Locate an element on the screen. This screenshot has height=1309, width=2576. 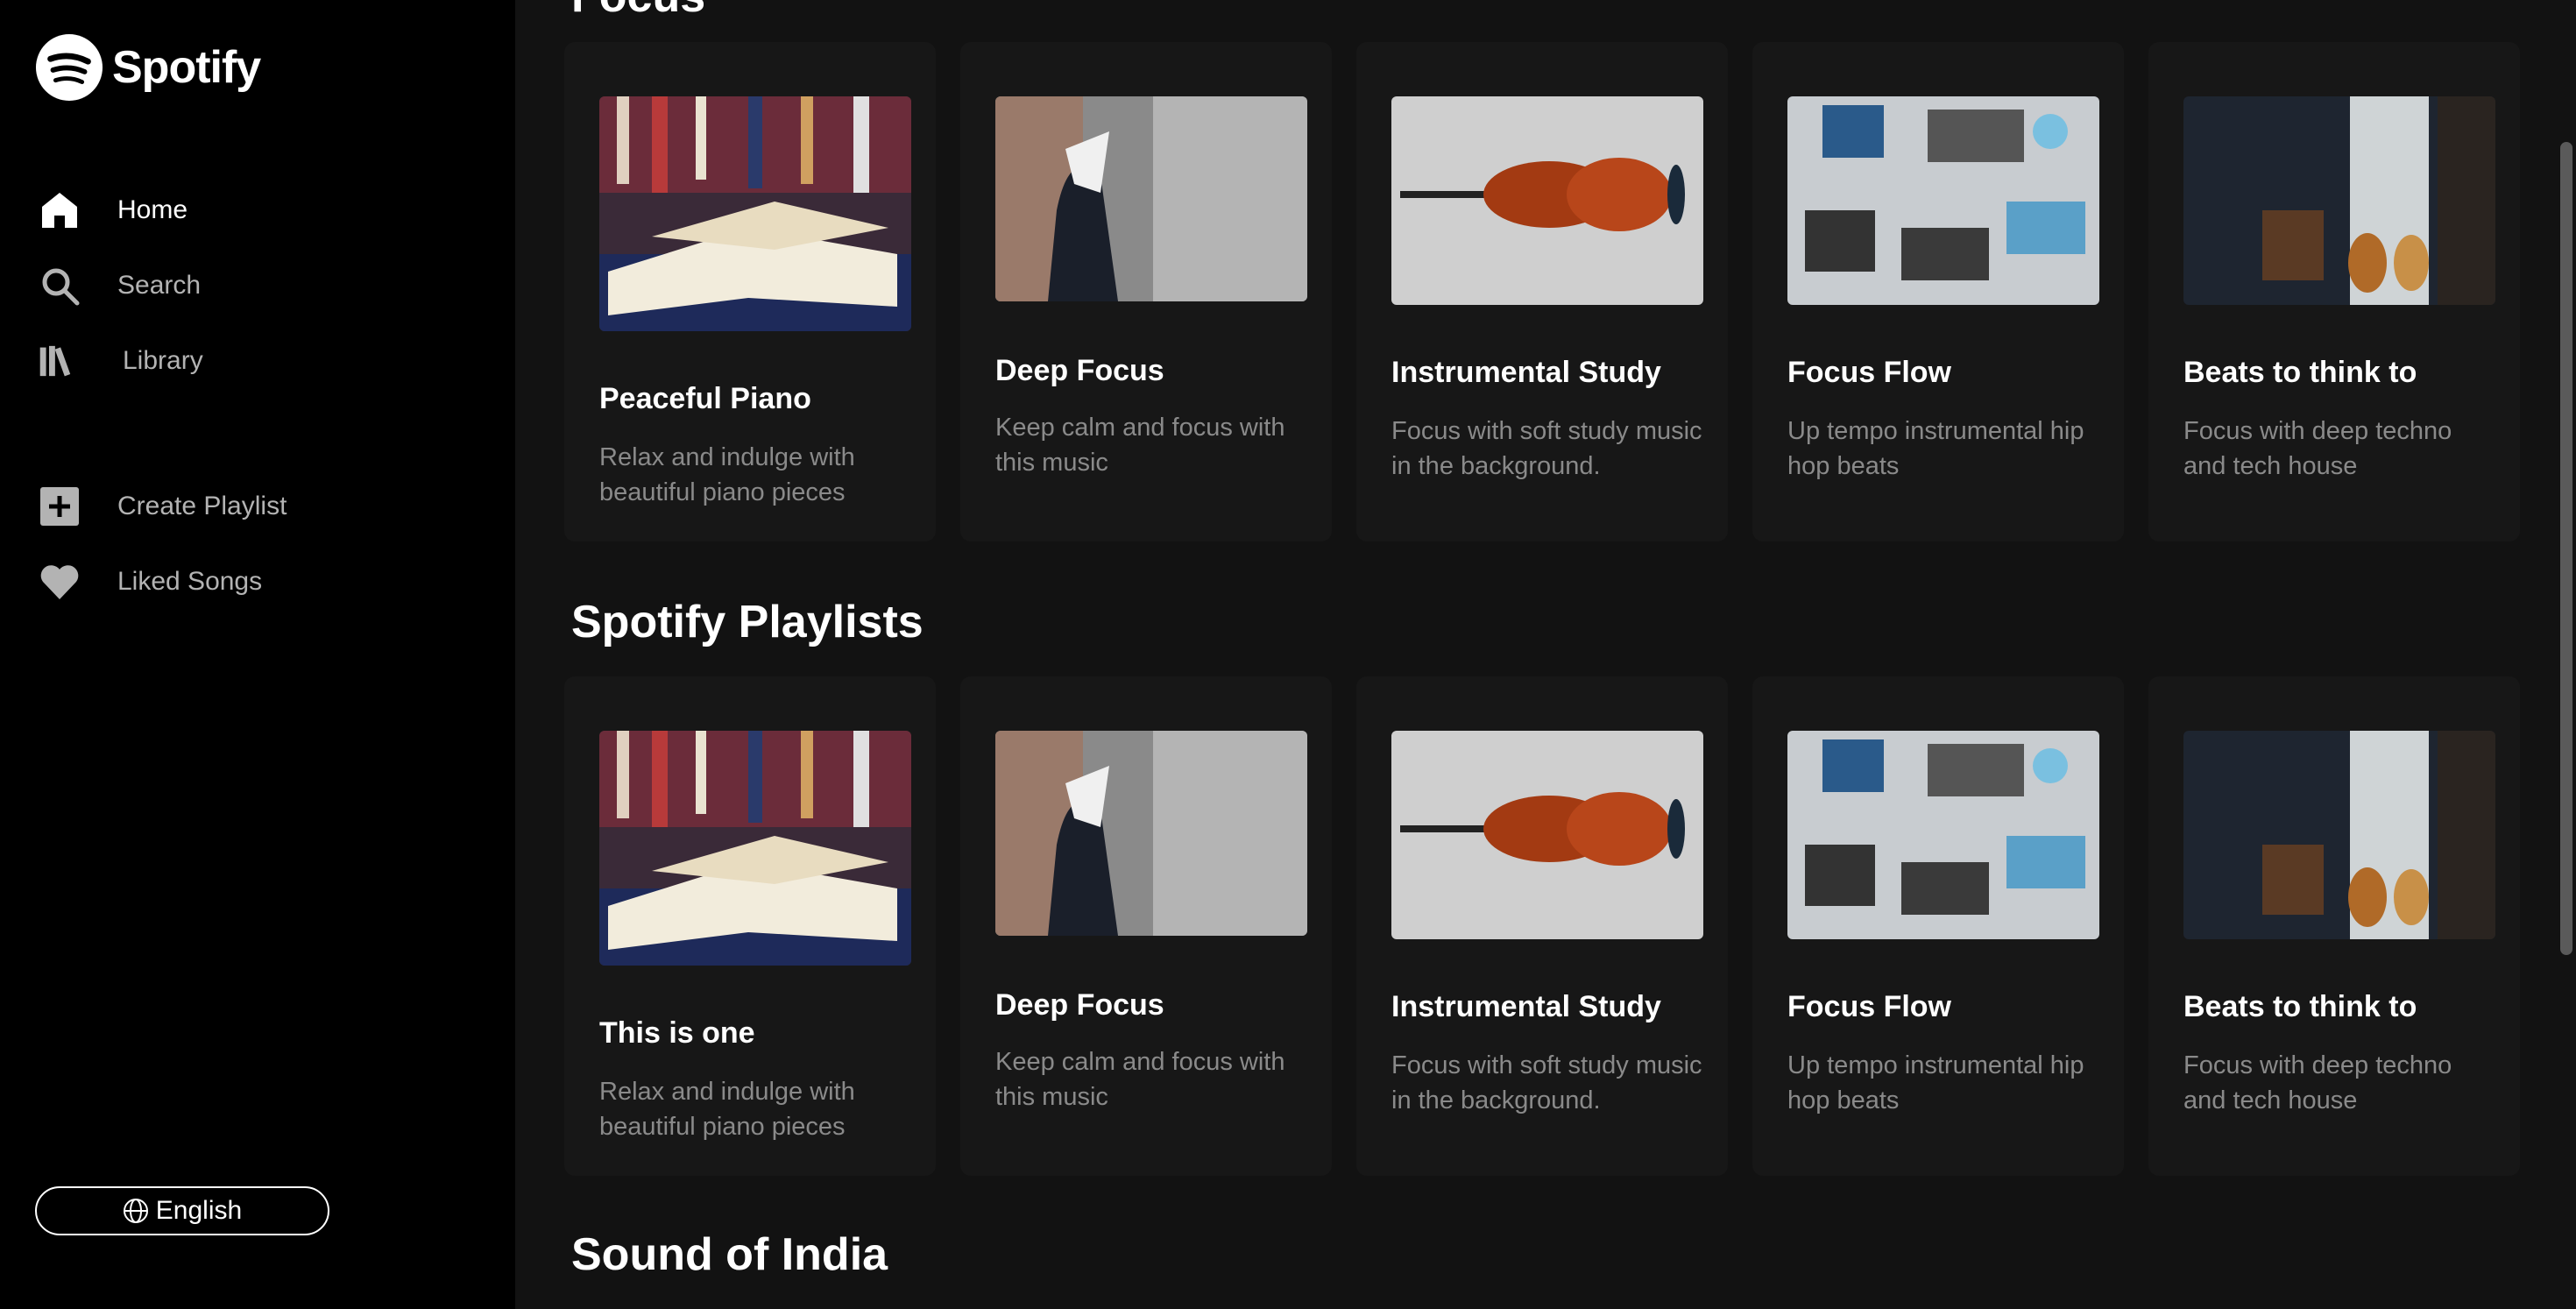
scrollbar-thumb is located at coordinates (2566, 548).